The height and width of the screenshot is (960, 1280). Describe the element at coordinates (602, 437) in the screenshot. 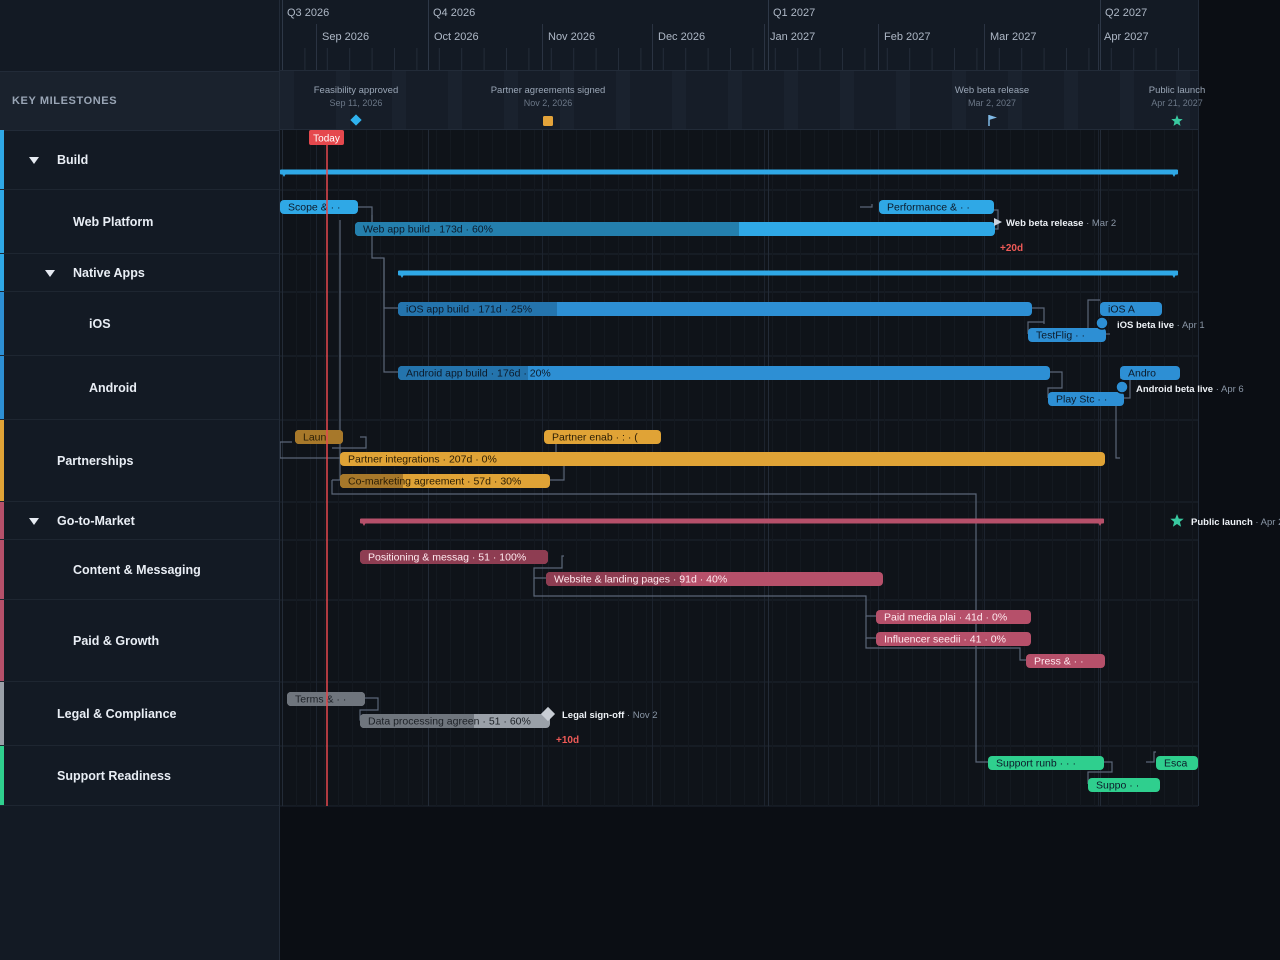

I see `task-bar-partnerenab: Partner enab · : · (` at that location.